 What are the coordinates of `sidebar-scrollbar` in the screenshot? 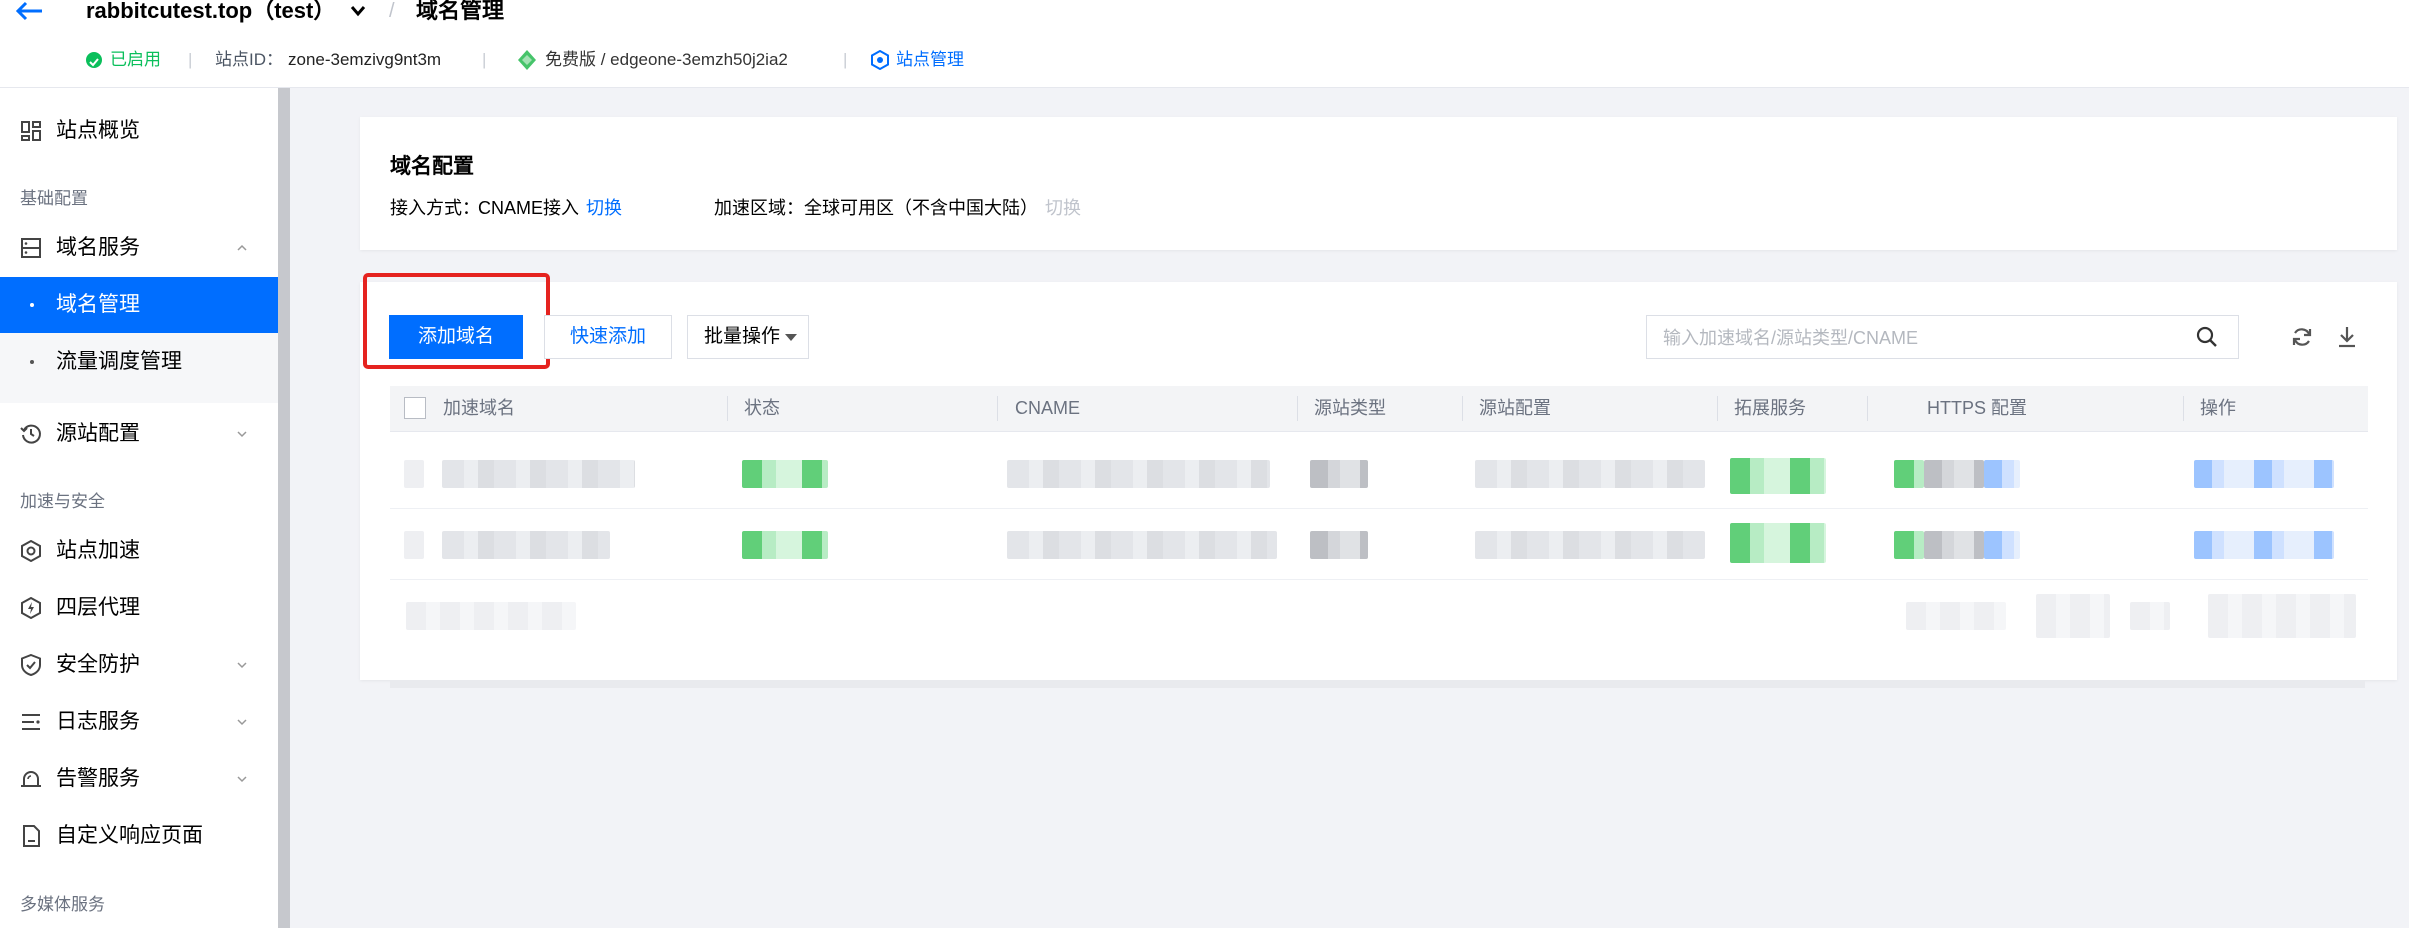 It's located at (284, 508).